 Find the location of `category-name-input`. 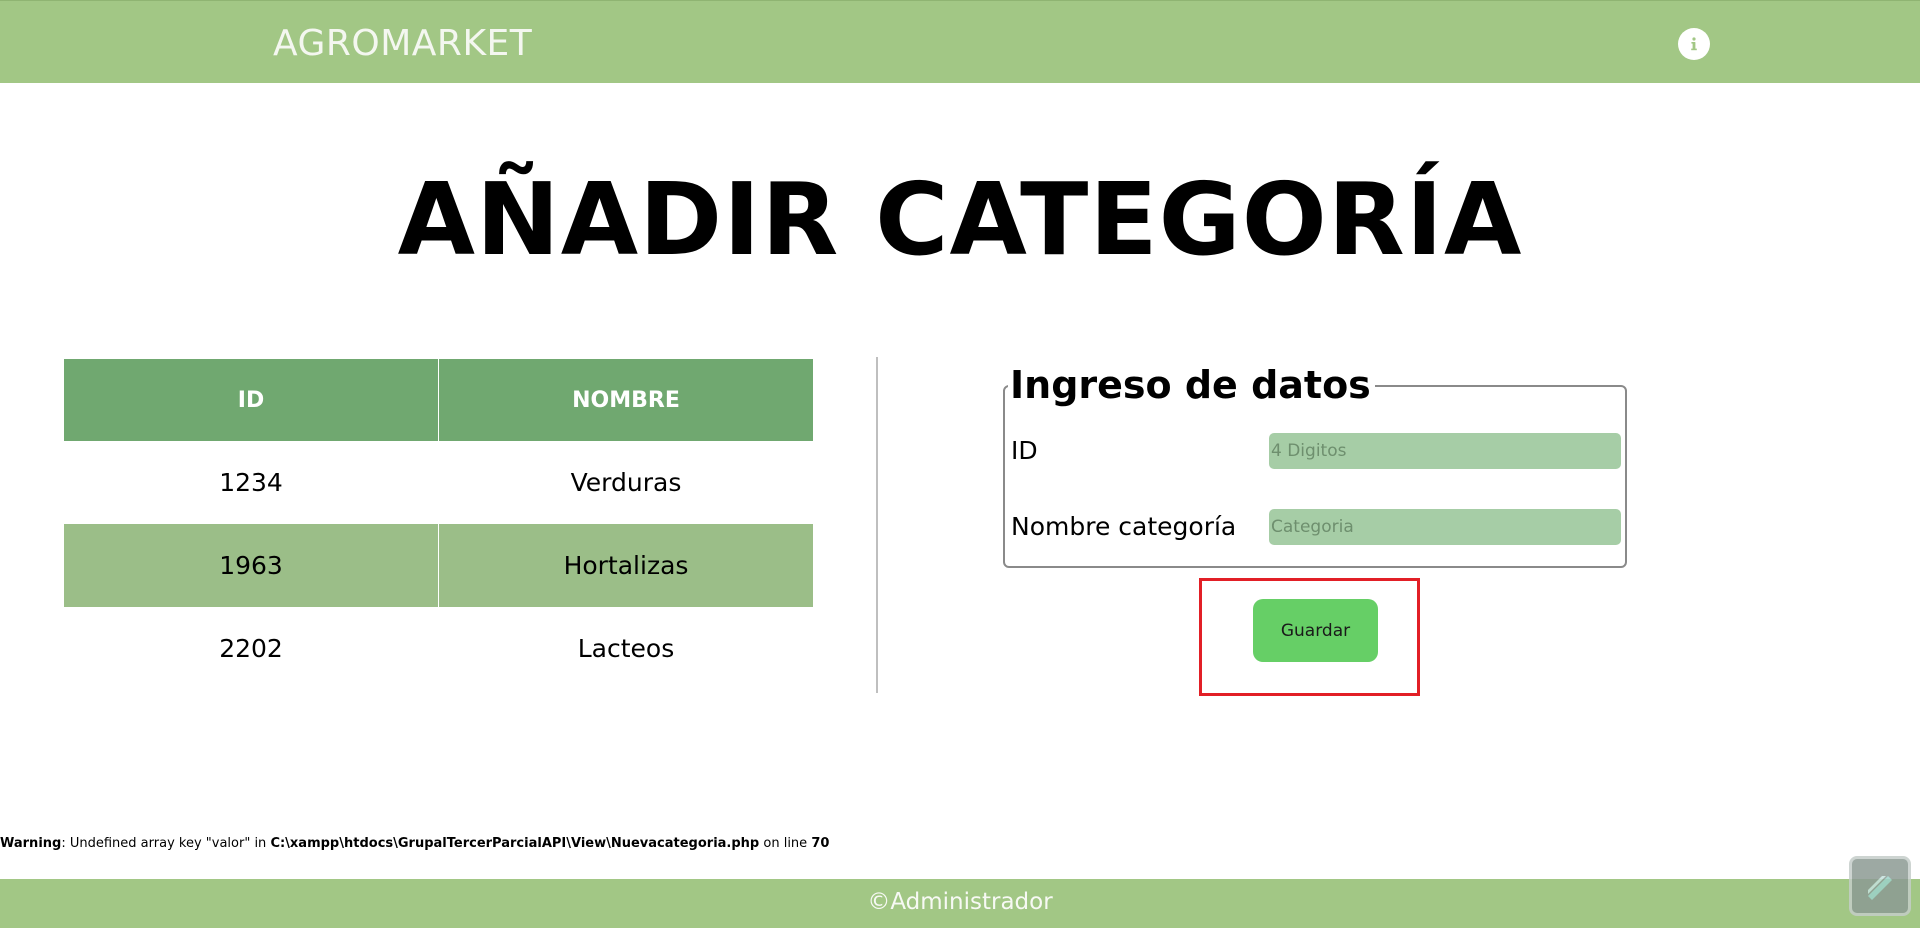

category-name-input is located at coordinates (1445, 527).